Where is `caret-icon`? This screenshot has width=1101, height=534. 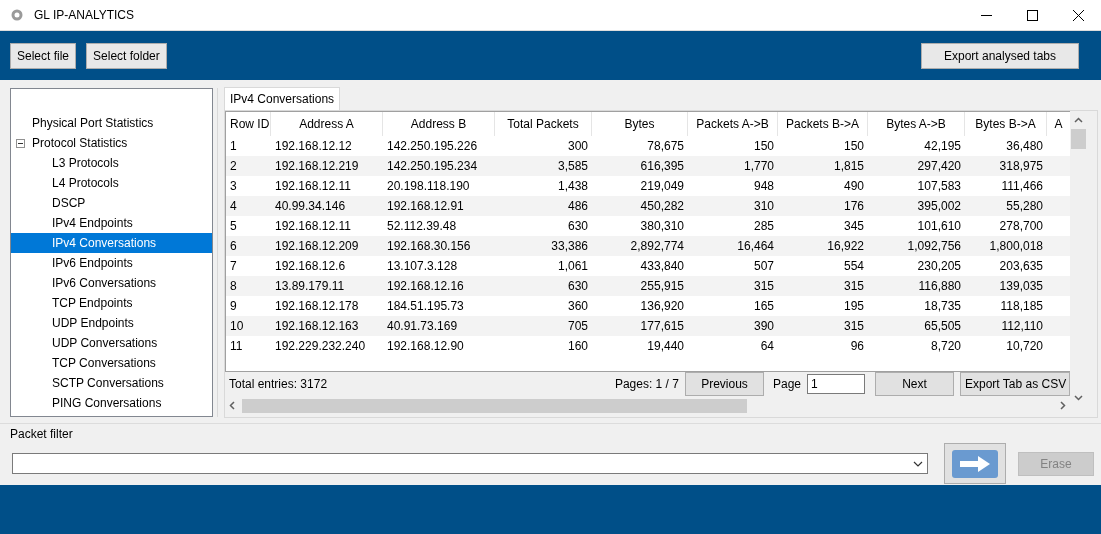 caret-icon is located at coordinates (918, 463).